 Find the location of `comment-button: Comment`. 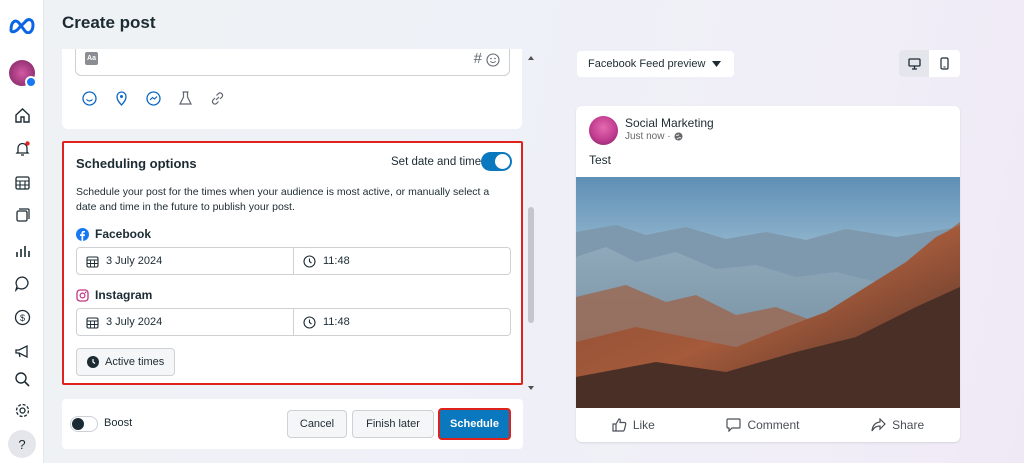

comment-button: Comment is located at coordinates (762, 425).